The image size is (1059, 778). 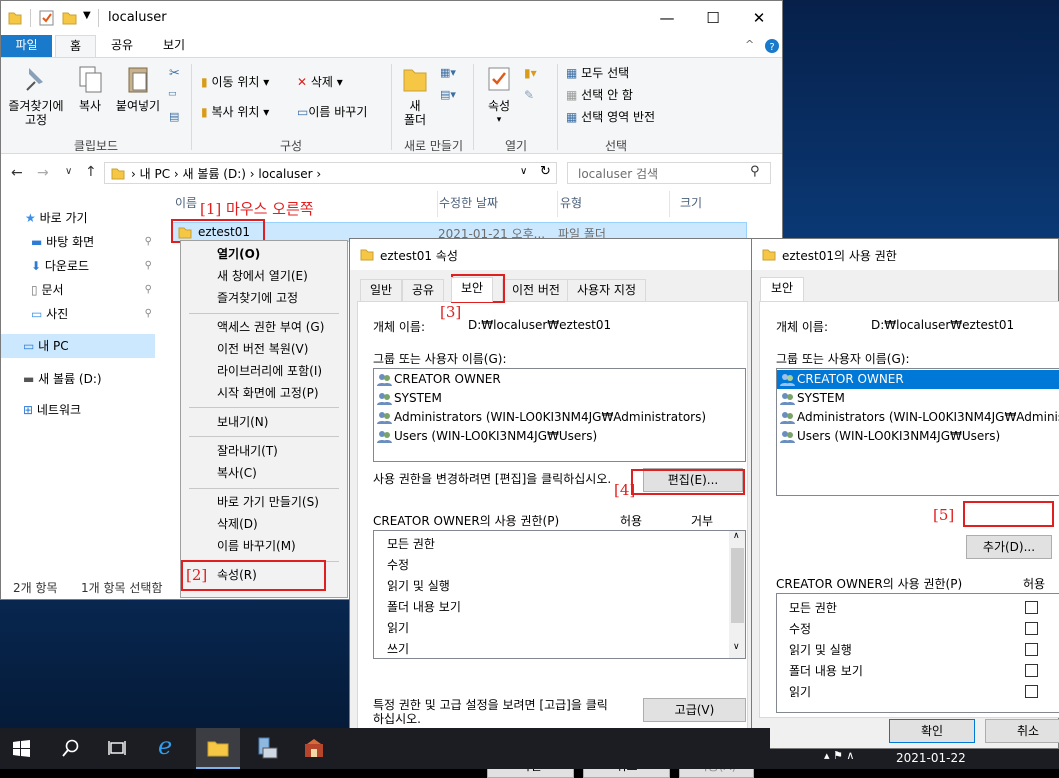 What do you see at coordinates (43, 173) in the screenshot?
I see `forward-icon: →` at bounding box center [43, 173].